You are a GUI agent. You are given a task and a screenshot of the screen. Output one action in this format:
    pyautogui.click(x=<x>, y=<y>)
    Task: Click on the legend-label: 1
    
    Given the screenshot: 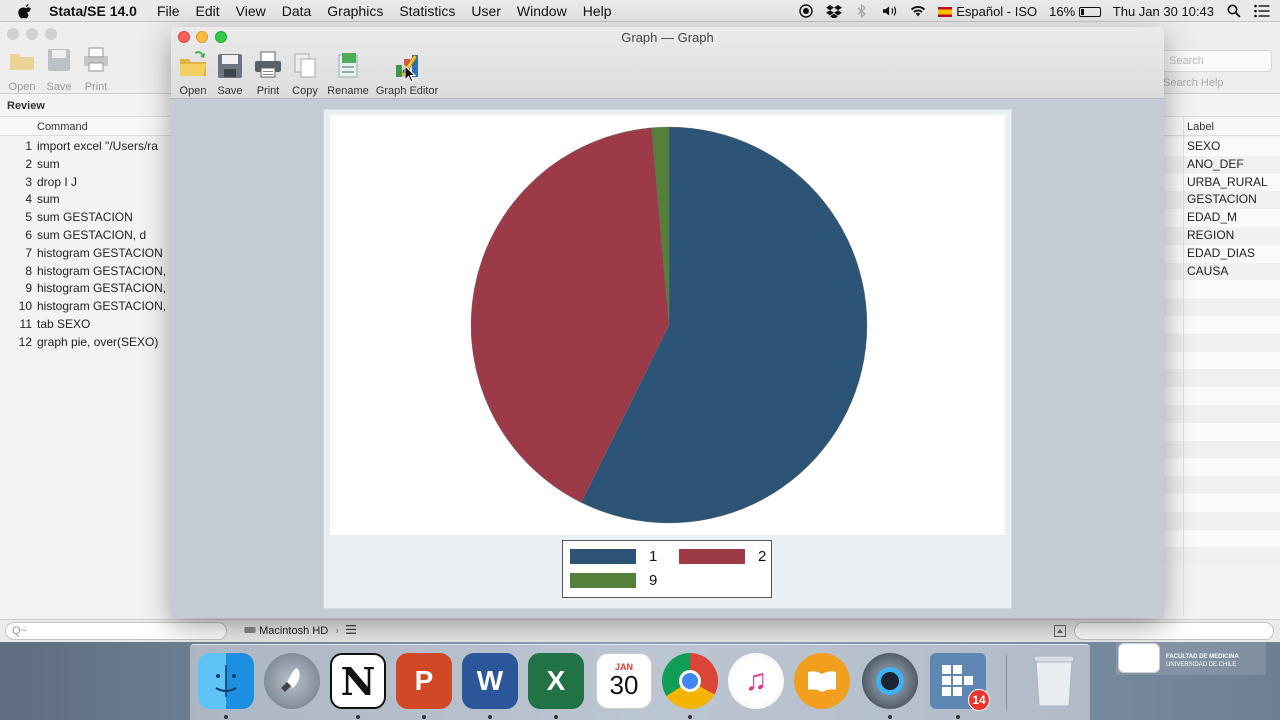 What is the action you would take?
    pyautogui.click(x=653, y=556)
    